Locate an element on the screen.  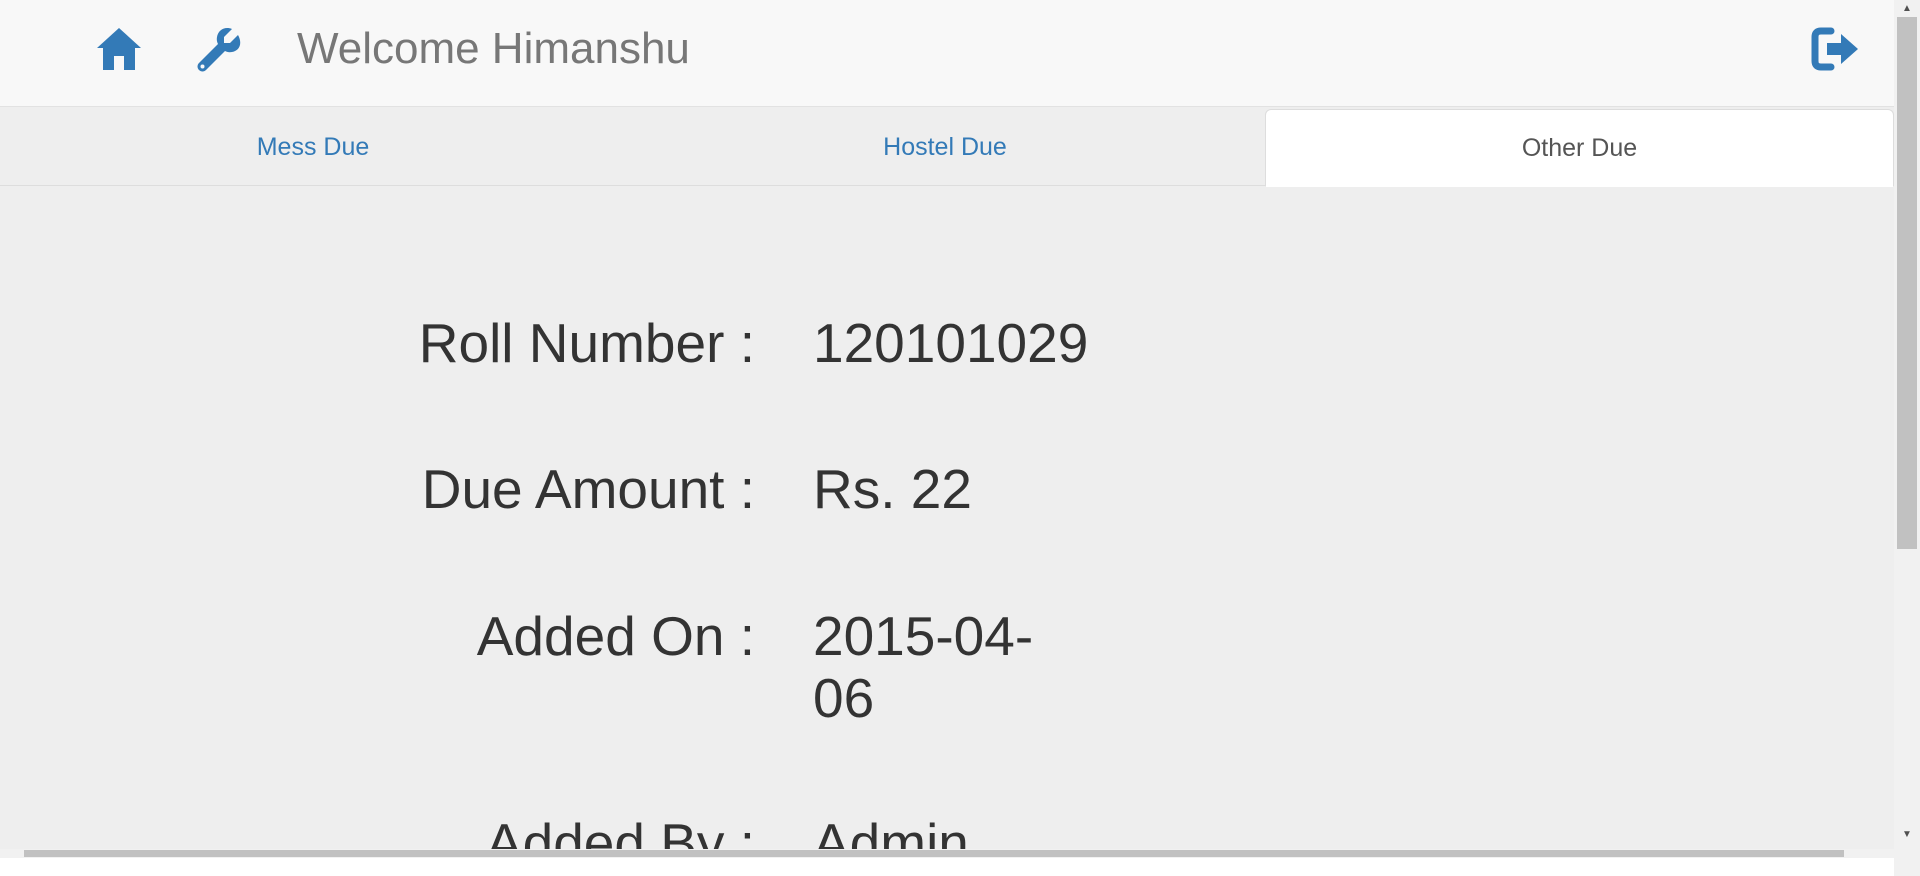
tab-other-due: Other Due is located at coordinates (1579, 148).